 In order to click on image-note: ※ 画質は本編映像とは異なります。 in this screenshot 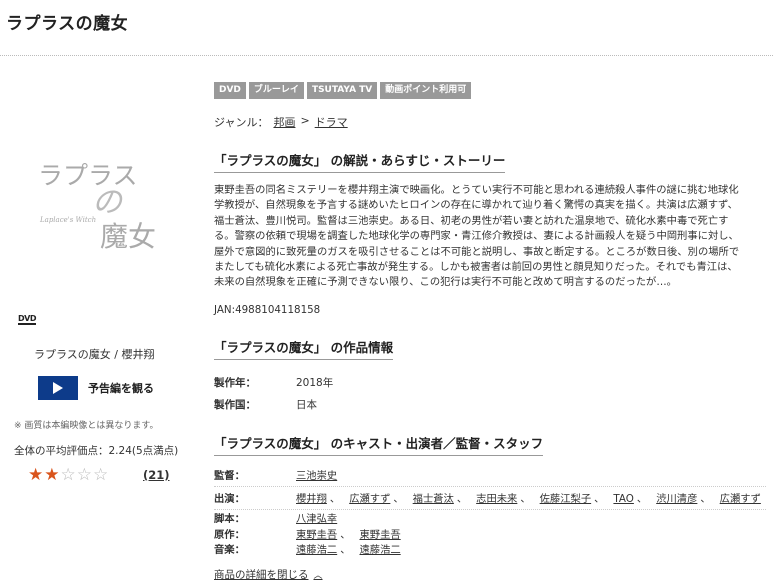, I will do `click(86, 426)`.